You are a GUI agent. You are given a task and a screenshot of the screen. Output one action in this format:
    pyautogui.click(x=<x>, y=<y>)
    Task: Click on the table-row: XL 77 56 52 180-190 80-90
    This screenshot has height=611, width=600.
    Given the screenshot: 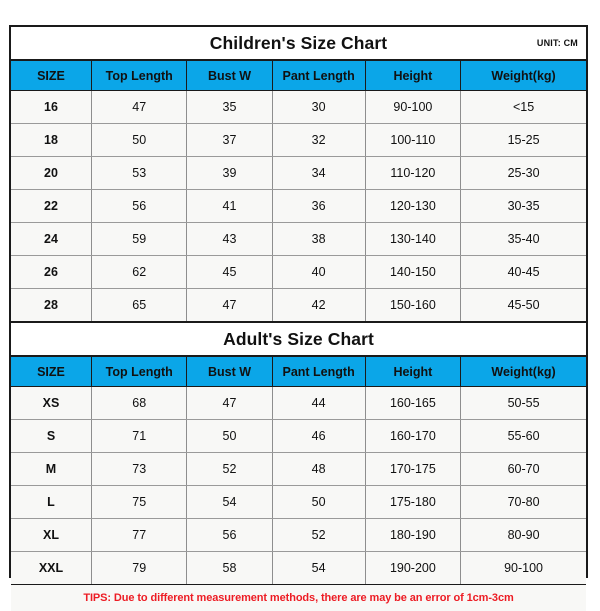 What is the action you would take?
    pyautogui.click(x=298, y=535)
    